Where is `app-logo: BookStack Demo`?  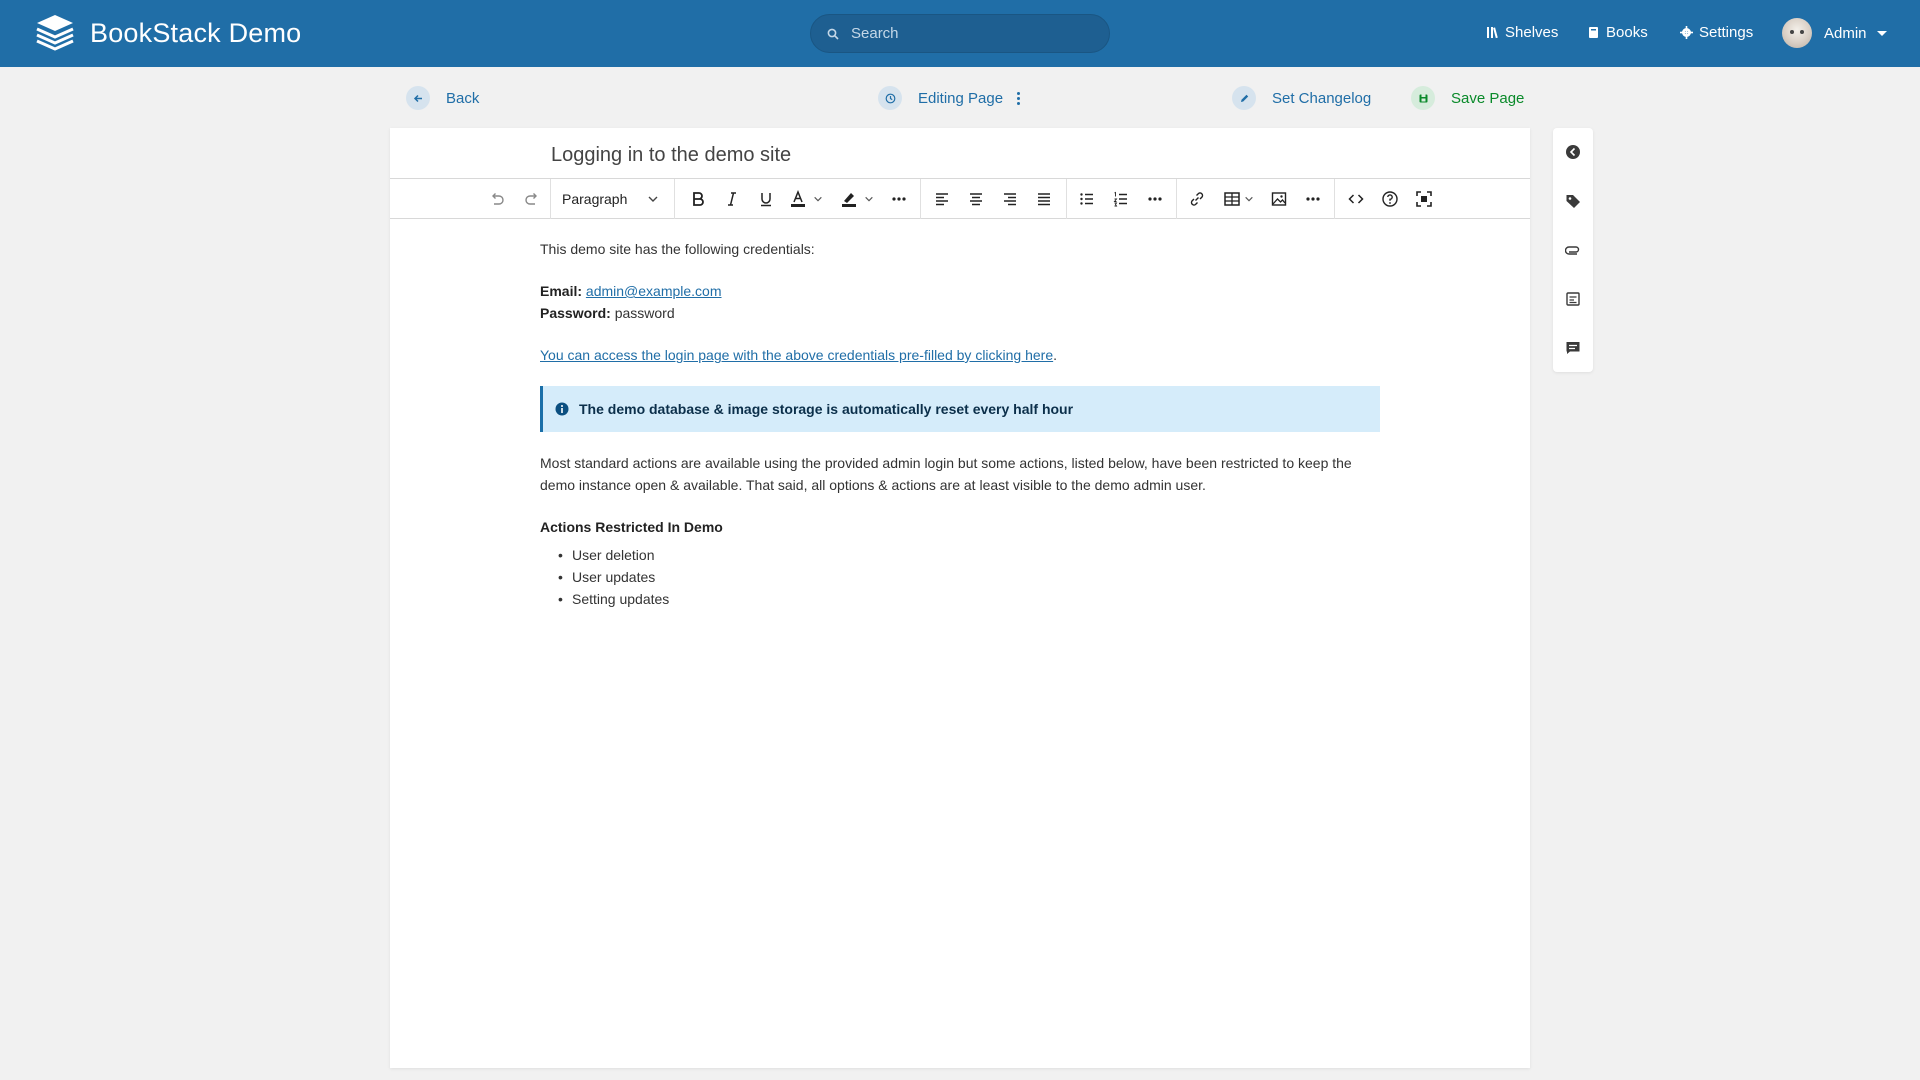
app-logo: BookStack Demo is located at coordinates (167, 33).